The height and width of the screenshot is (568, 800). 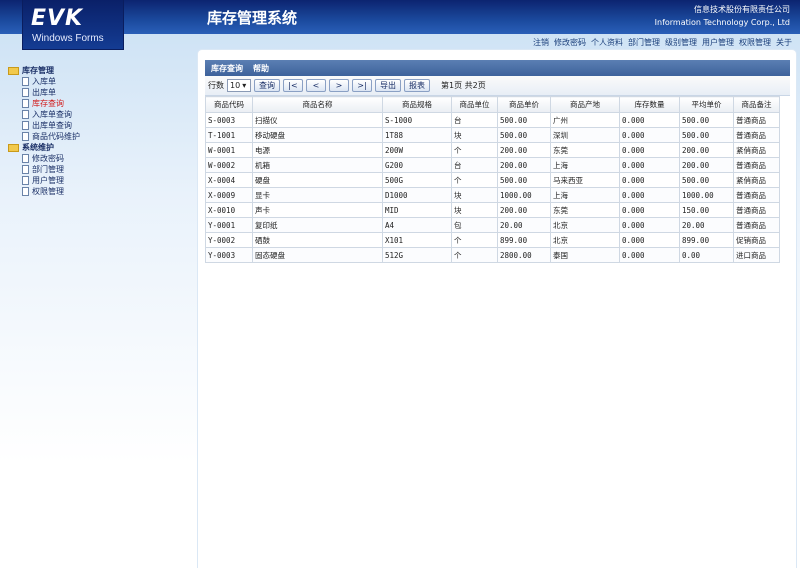 I want to click on next-page-button: >, so click(x=339, y=85).